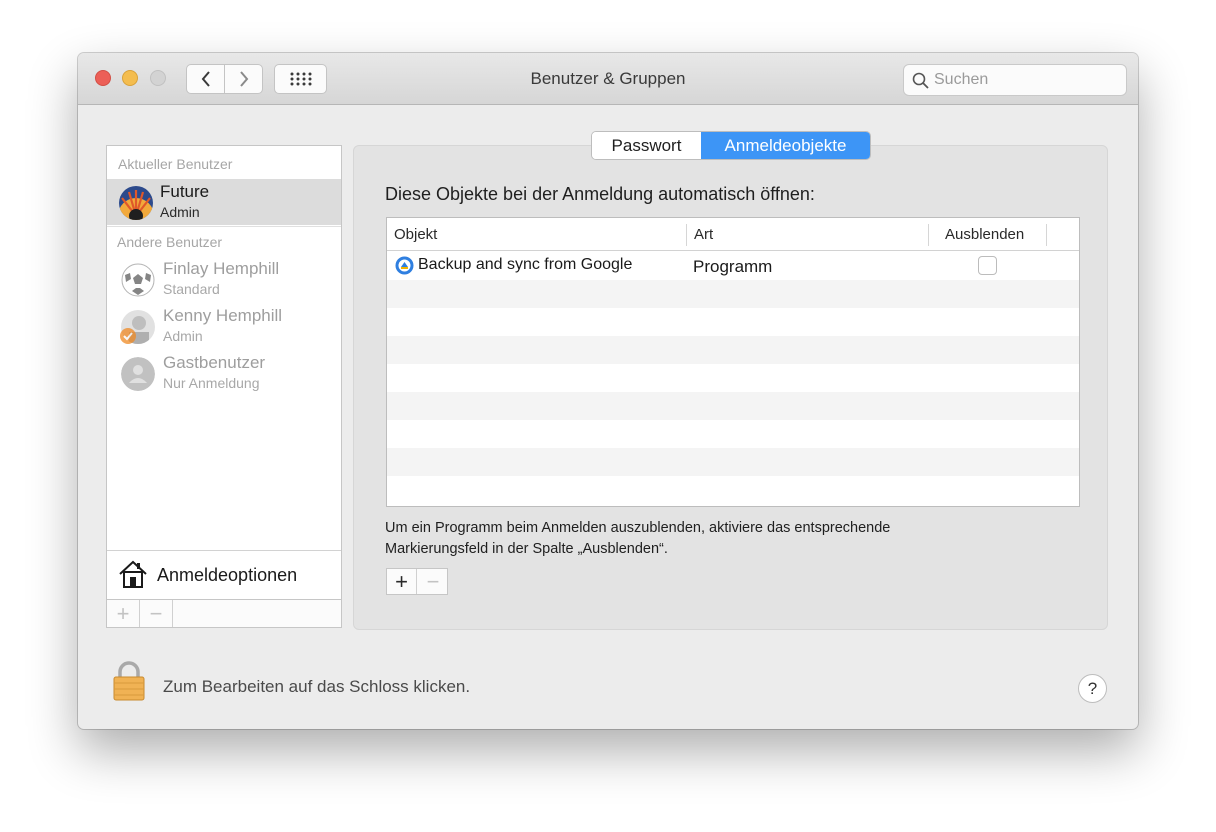  I want to click on item-kind: Programm, so click(733, 266).